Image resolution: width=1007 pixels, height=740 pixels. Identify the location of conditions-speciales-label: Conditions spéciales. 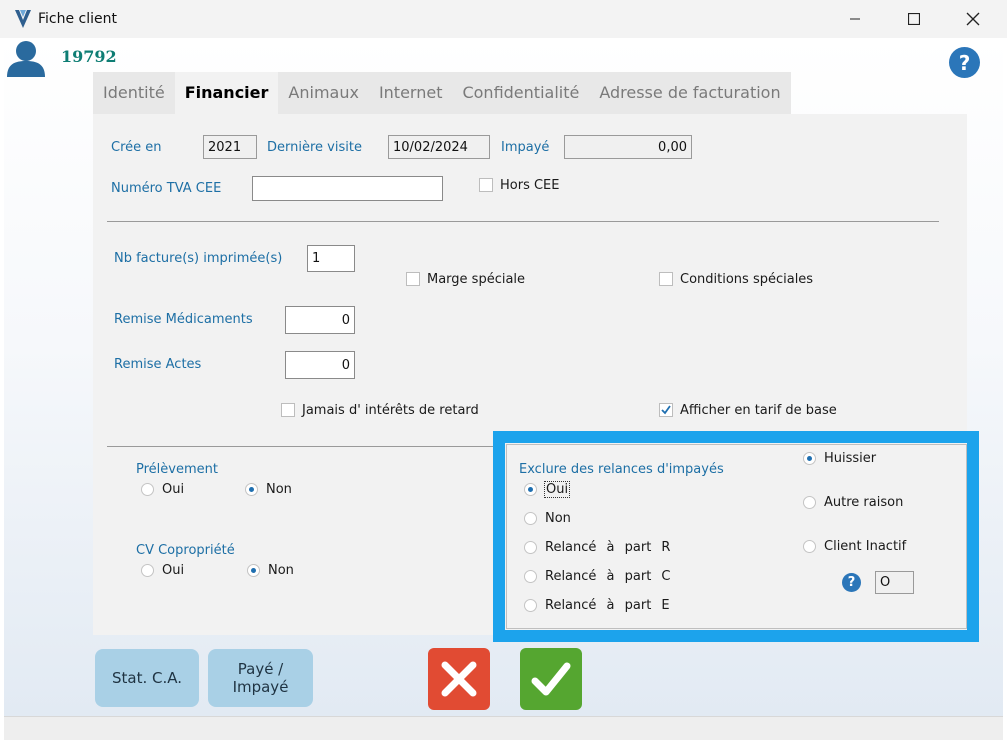
(747, 279).